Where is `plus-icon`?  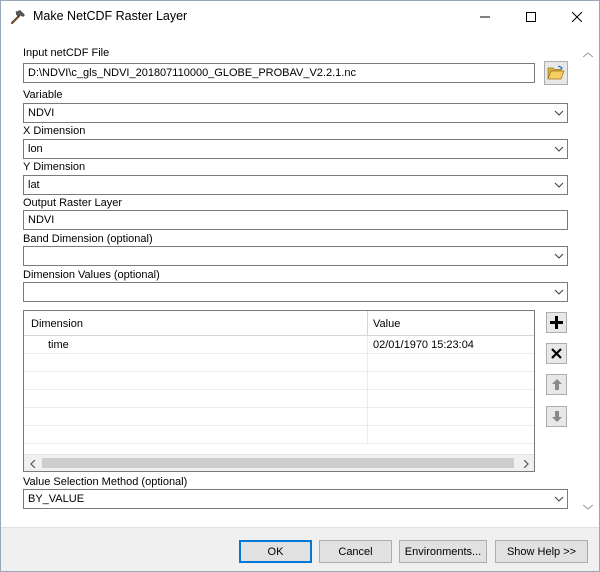 plus-icon is located at coordinates (556, 322).